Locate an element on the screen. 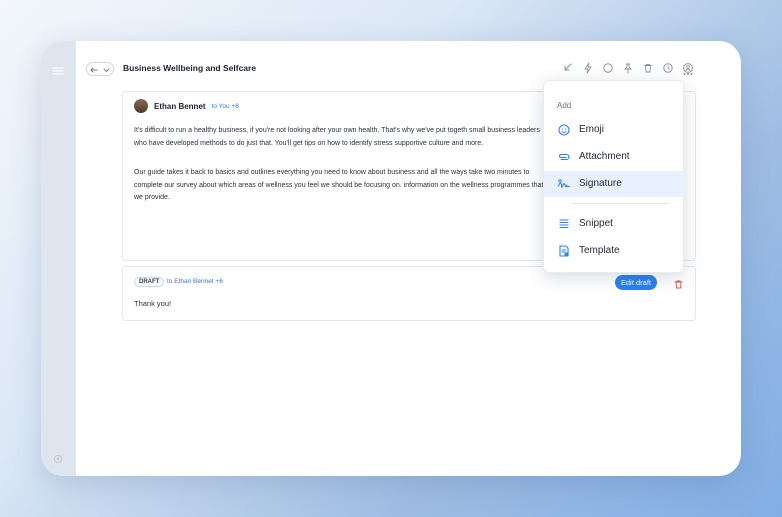 The image size is (782, 517). pin-icon is located at coordinates (628, 68).